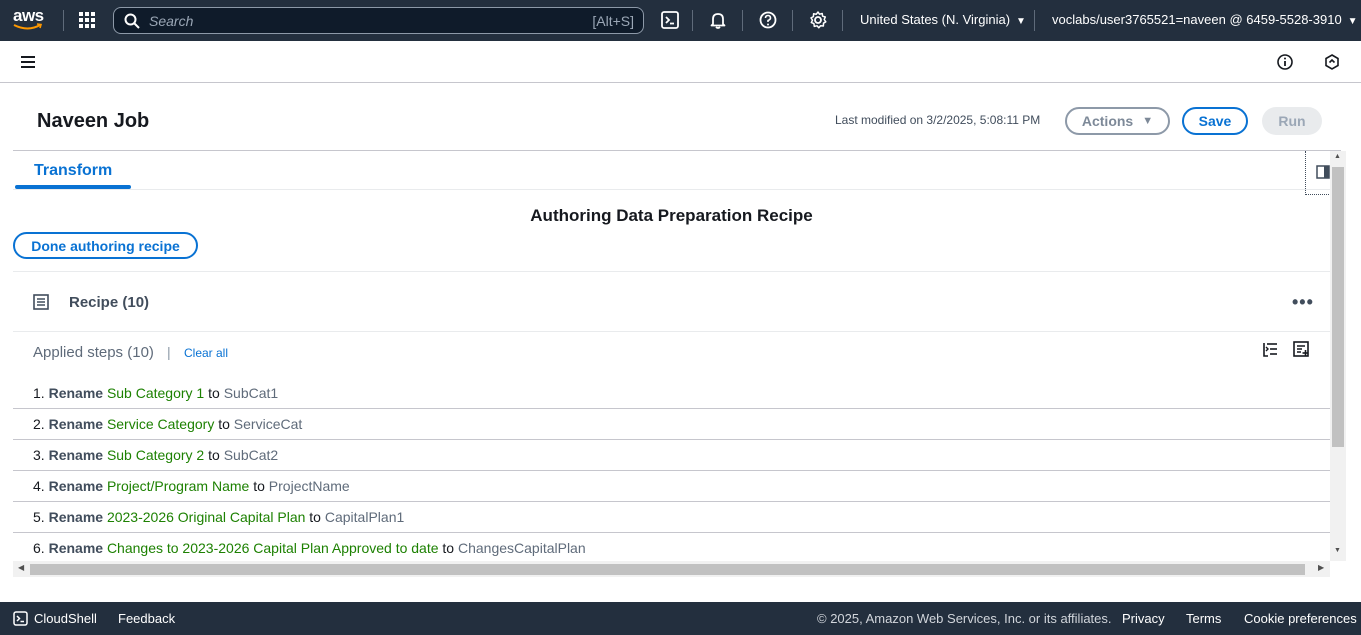 This screenshot has height=635, width=1361. I want to click on recipe-title: Recipe (10), so click(109, 302).